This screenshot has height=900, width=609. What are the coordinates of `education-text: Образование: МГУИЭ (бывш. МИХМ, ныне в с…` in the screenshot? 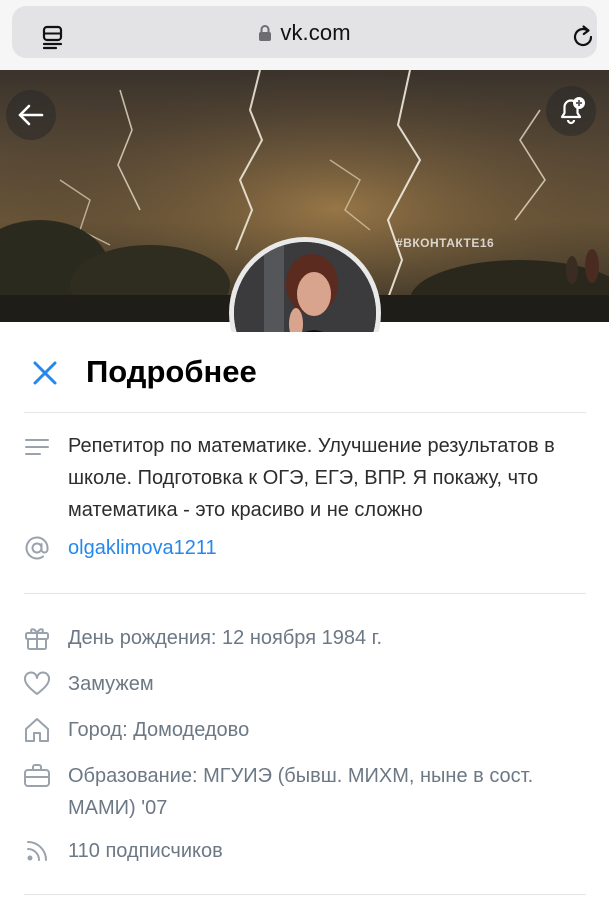 It's located at (301, 792).